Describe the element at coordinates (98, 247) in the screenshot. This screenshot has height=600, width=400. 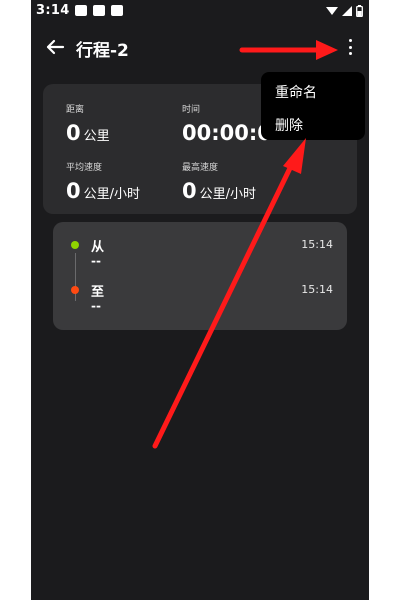
I see `from-label: 从` at that location.